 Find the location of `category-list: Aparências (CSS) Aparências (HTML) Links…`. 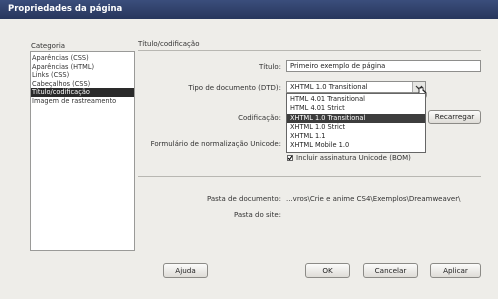

category-list: Aparências (CSS) Aparências (HTML) Links… is located at coordinates (82, 151).